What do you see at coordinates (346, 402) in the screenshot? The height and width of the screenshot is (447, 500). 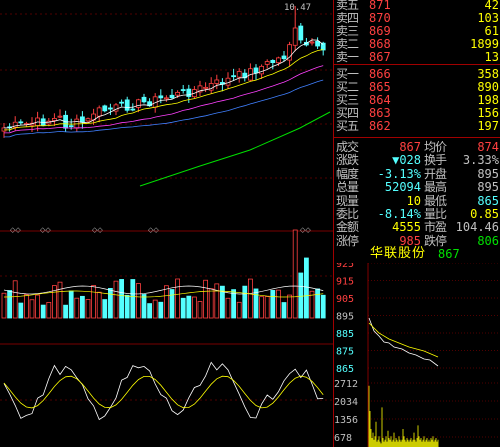 I see `vol-tick: 2034` at bounding box center [346, 402].